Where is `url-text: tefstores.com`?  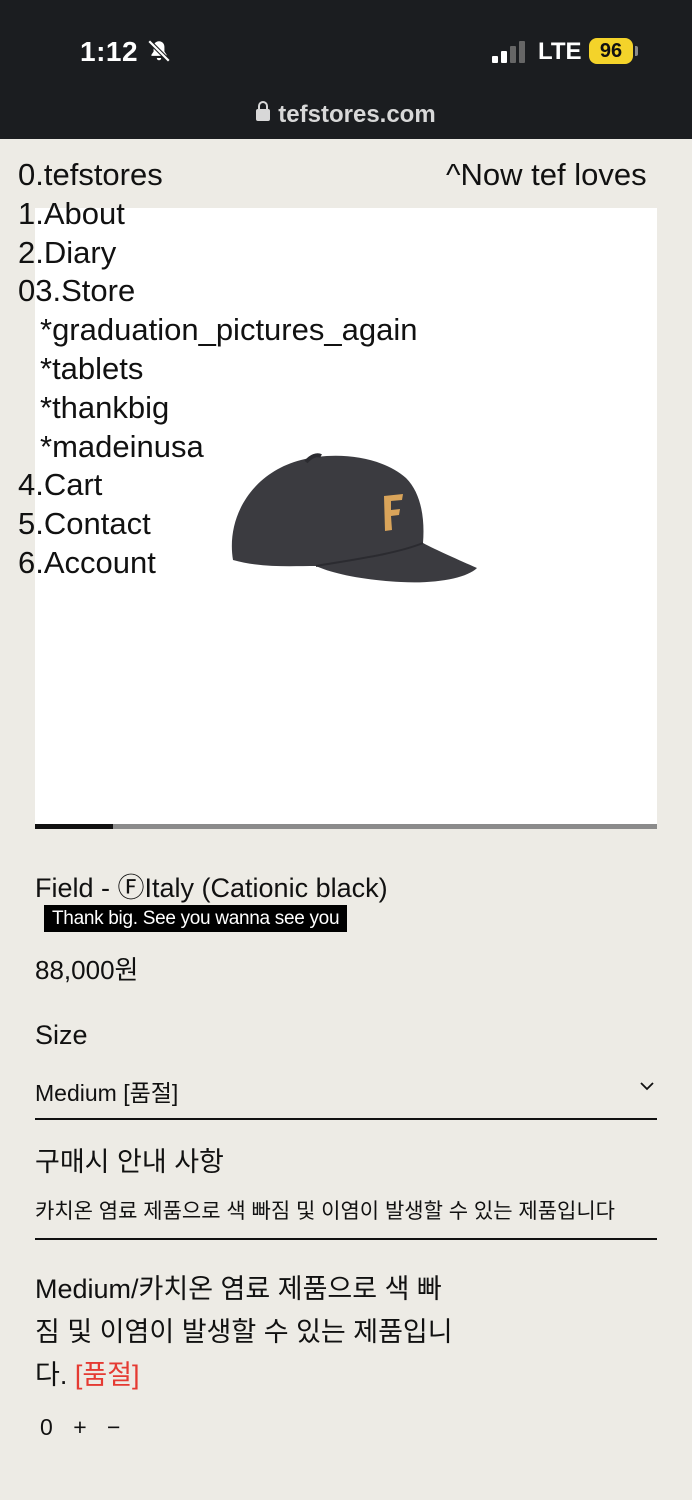
url-text: tefstores.com is located at coordinates (357, 114).